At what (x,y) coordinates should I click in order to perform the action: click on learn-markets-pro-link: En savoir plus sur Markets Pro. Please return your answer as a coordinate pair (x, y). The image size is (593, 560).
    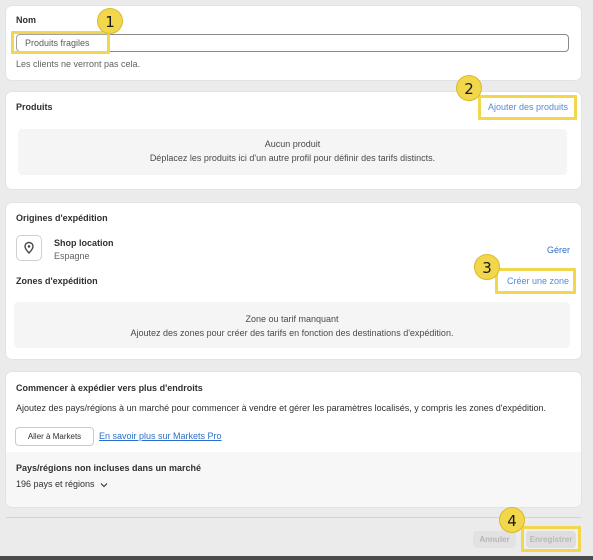
    Looking at the image, I should click on (160, 436).